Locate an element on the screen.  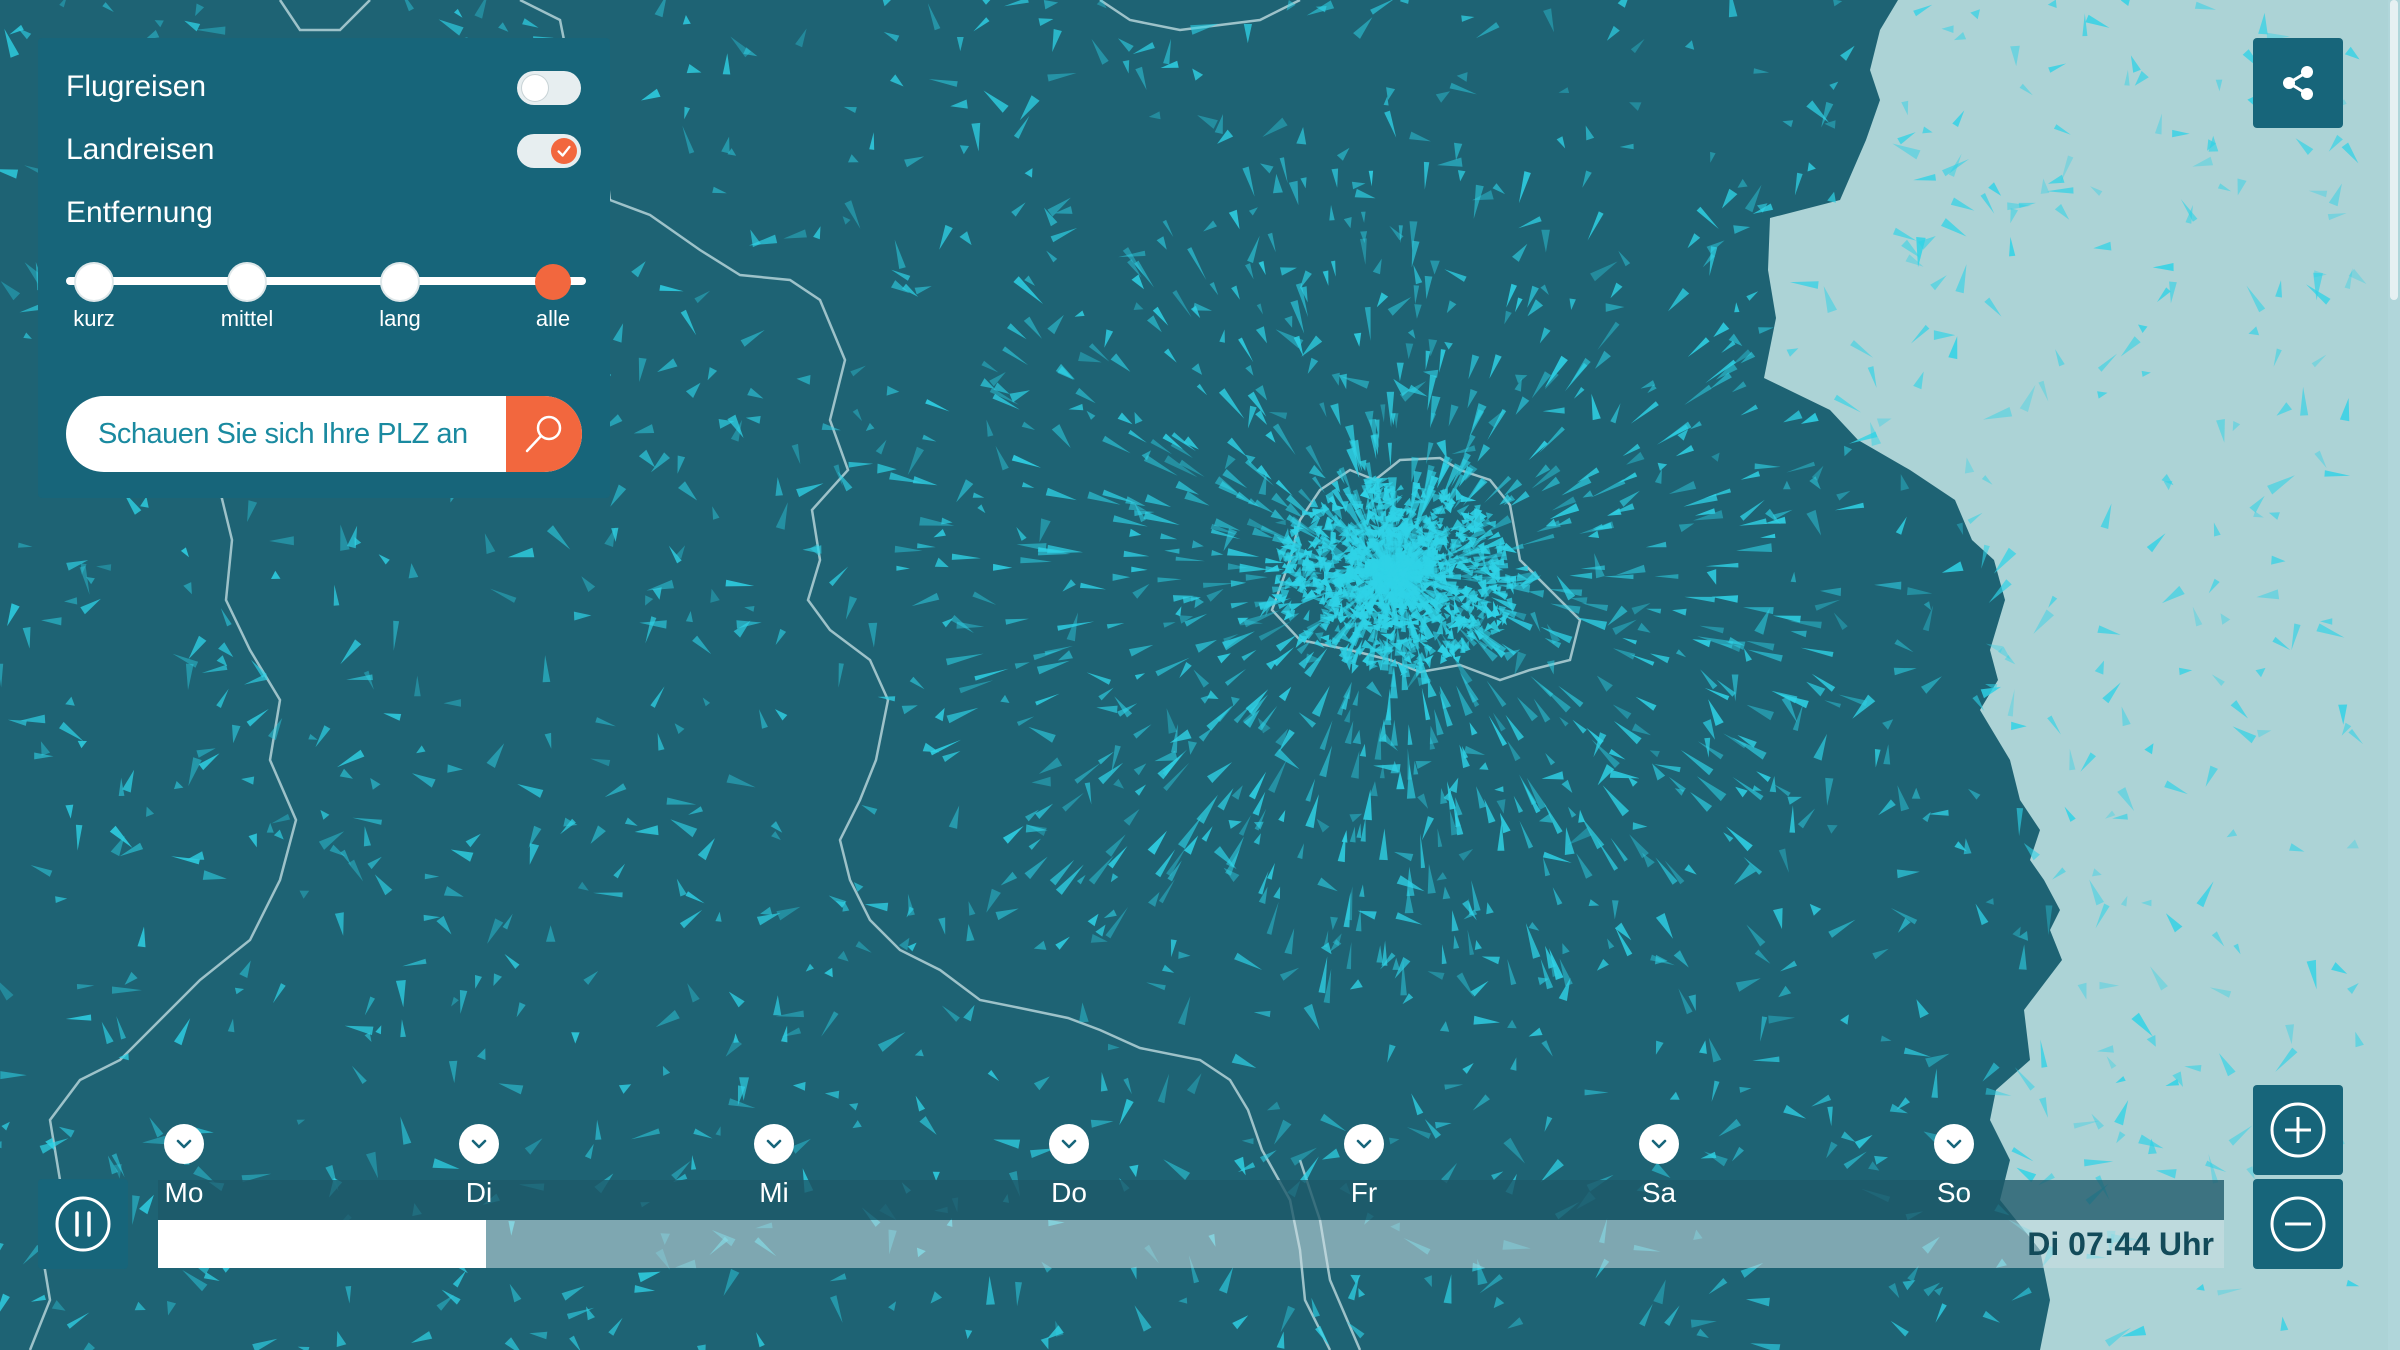
share-button is located at coordinates (2298, 83).